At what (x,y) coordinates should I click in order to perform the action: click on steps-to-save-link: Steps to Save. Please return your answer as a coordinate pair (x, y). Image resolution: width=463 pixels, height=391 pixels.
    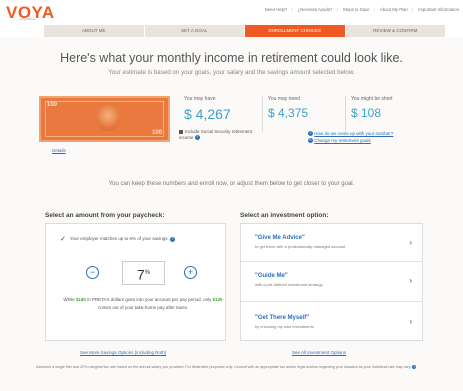
    Looking at the image, I should click on (356, 9).